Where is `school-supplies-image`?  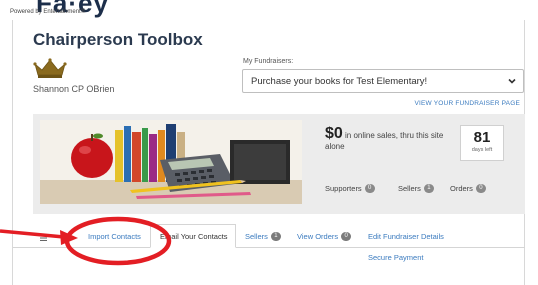
school-supplies-image is located at coordinates (171, 162).